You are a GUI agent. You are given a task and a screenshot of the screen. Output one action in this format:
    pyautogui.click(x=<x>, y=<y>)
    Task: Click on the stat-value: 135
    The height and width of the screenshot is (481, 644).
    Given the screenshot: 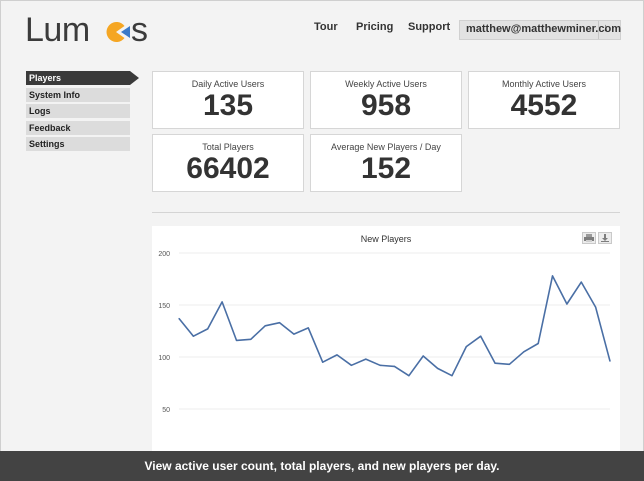 What is the action you would take?
    pyautogui.click(x=228, y=105)
    